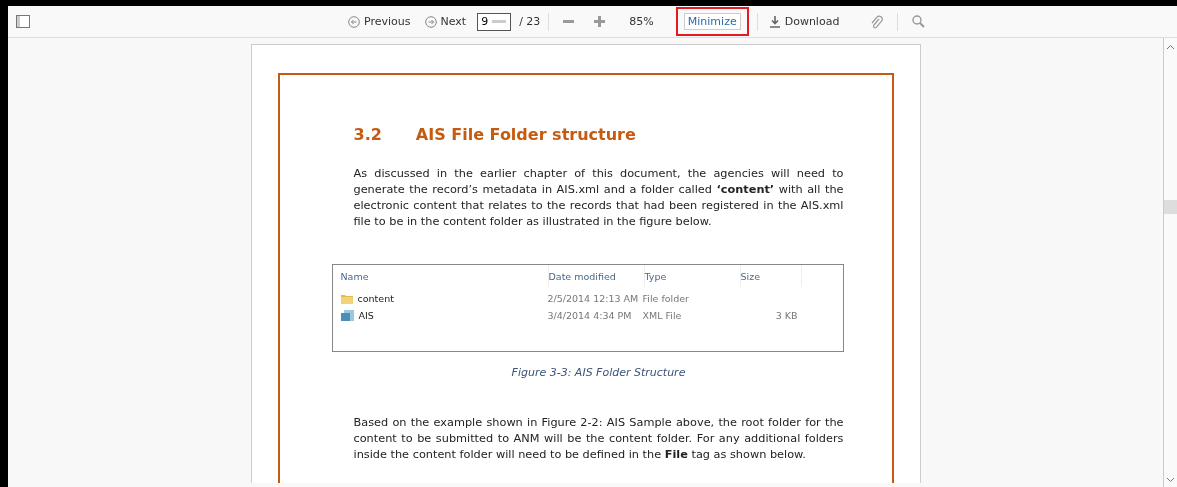 The height and width of the screenshot is (487, 1177). I want to click on column-header: Date modified, so click(596, 276).